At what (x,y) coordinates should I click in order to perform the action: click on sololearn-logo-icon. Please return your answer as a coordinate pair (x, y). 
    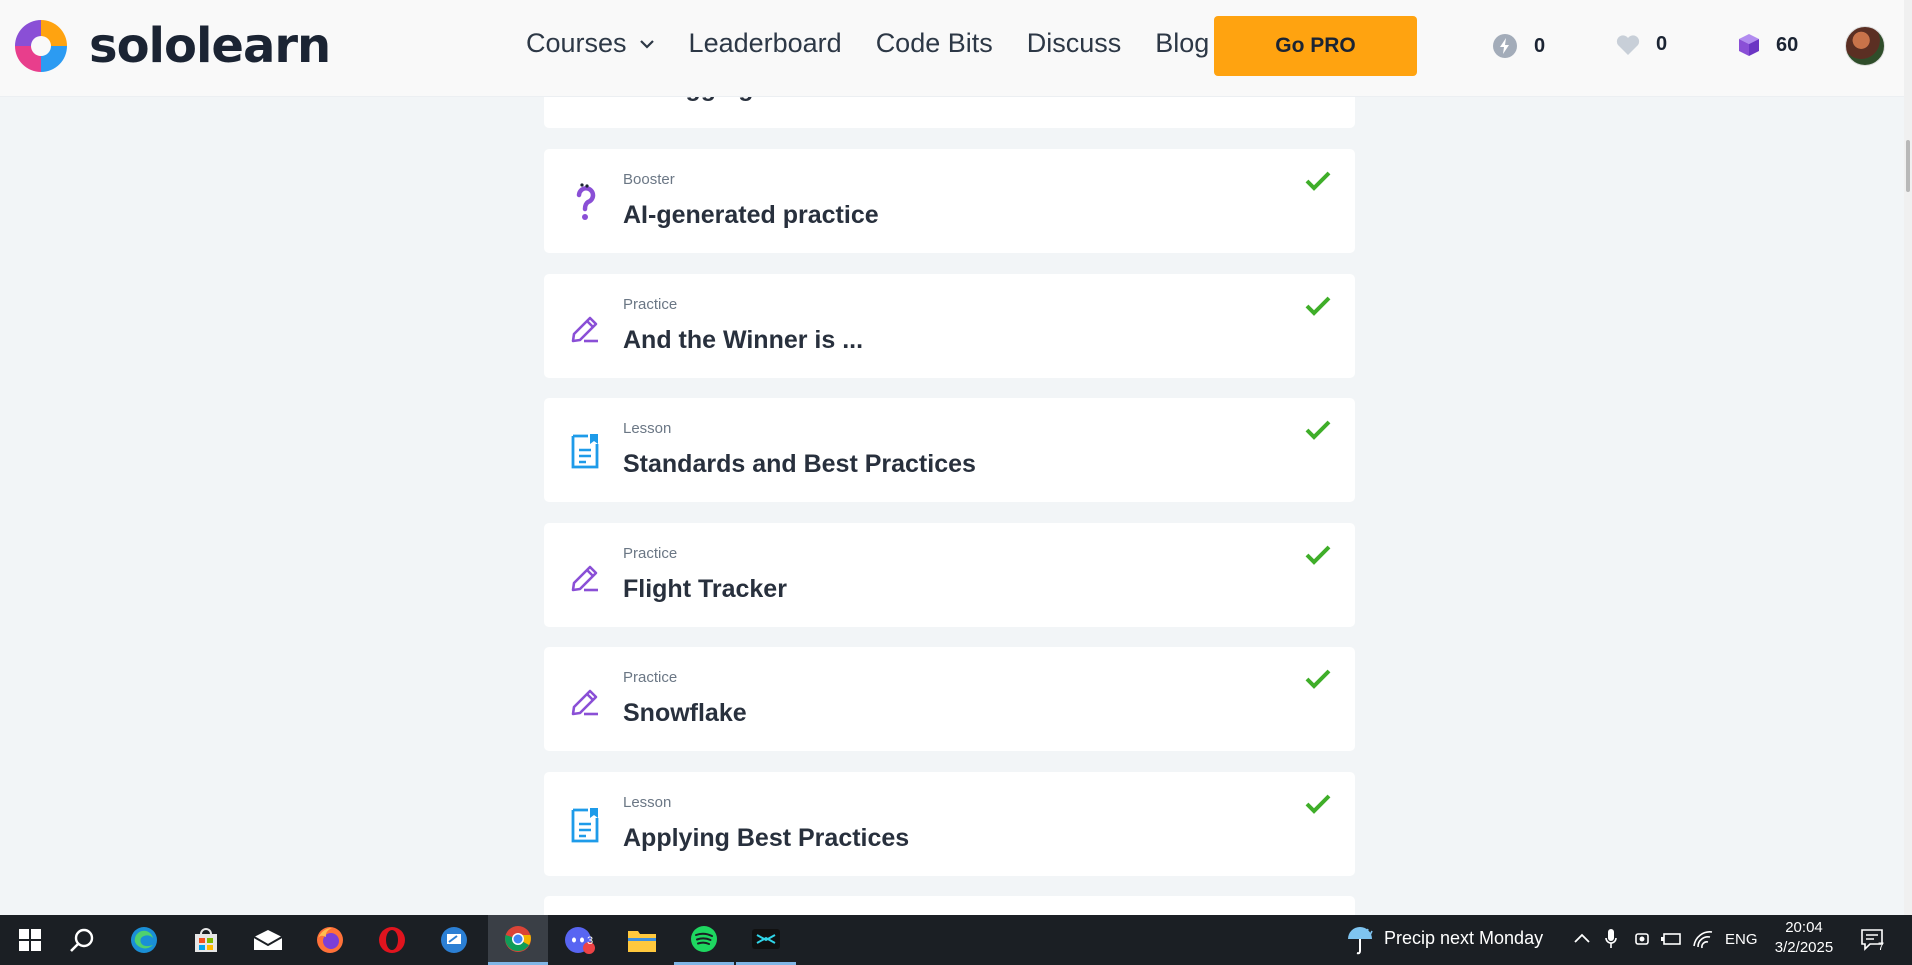
    Looking at the image, I should click on (41, 46).